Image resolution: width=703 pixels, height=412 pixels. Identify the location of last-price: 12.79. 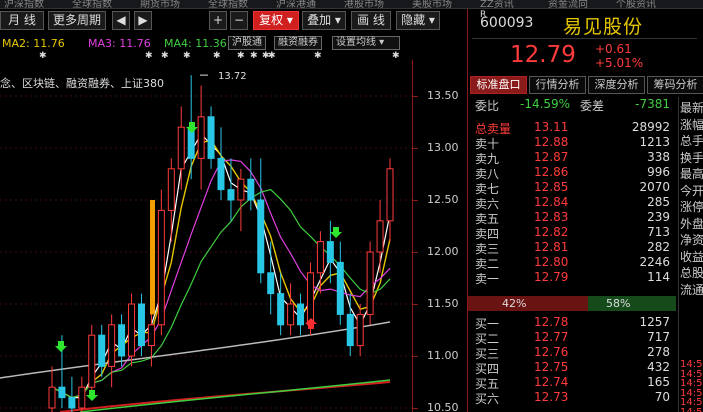
(543, 55).